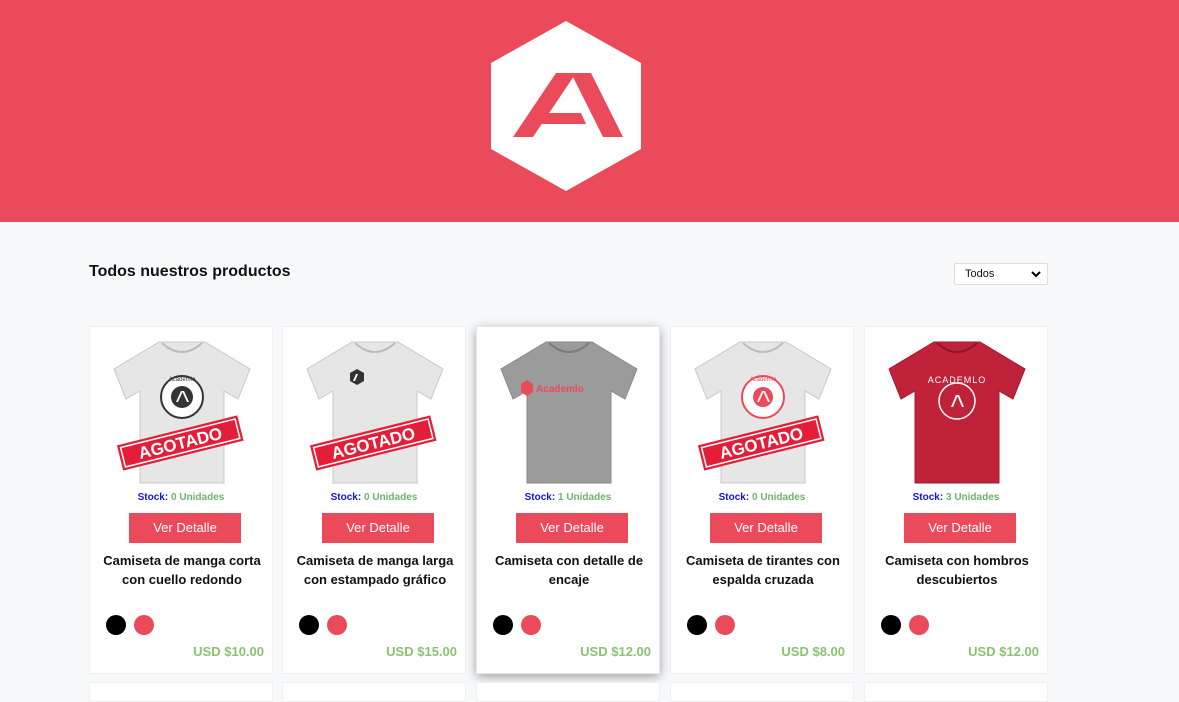 The image size is (1179, 702). I want to click on page-title: Todos nuestros productos, so click(190, 271).